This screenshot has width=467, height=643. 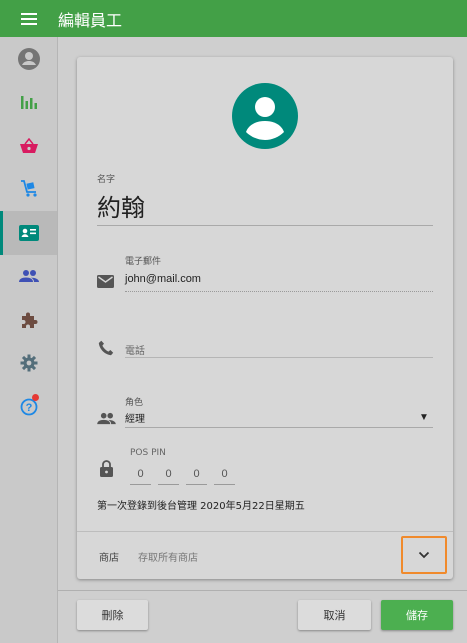 What do you see at coordinates (233, 18) in the screenshot?
I see `app-bar: 編輯員工` at bounding box center [233, 18].